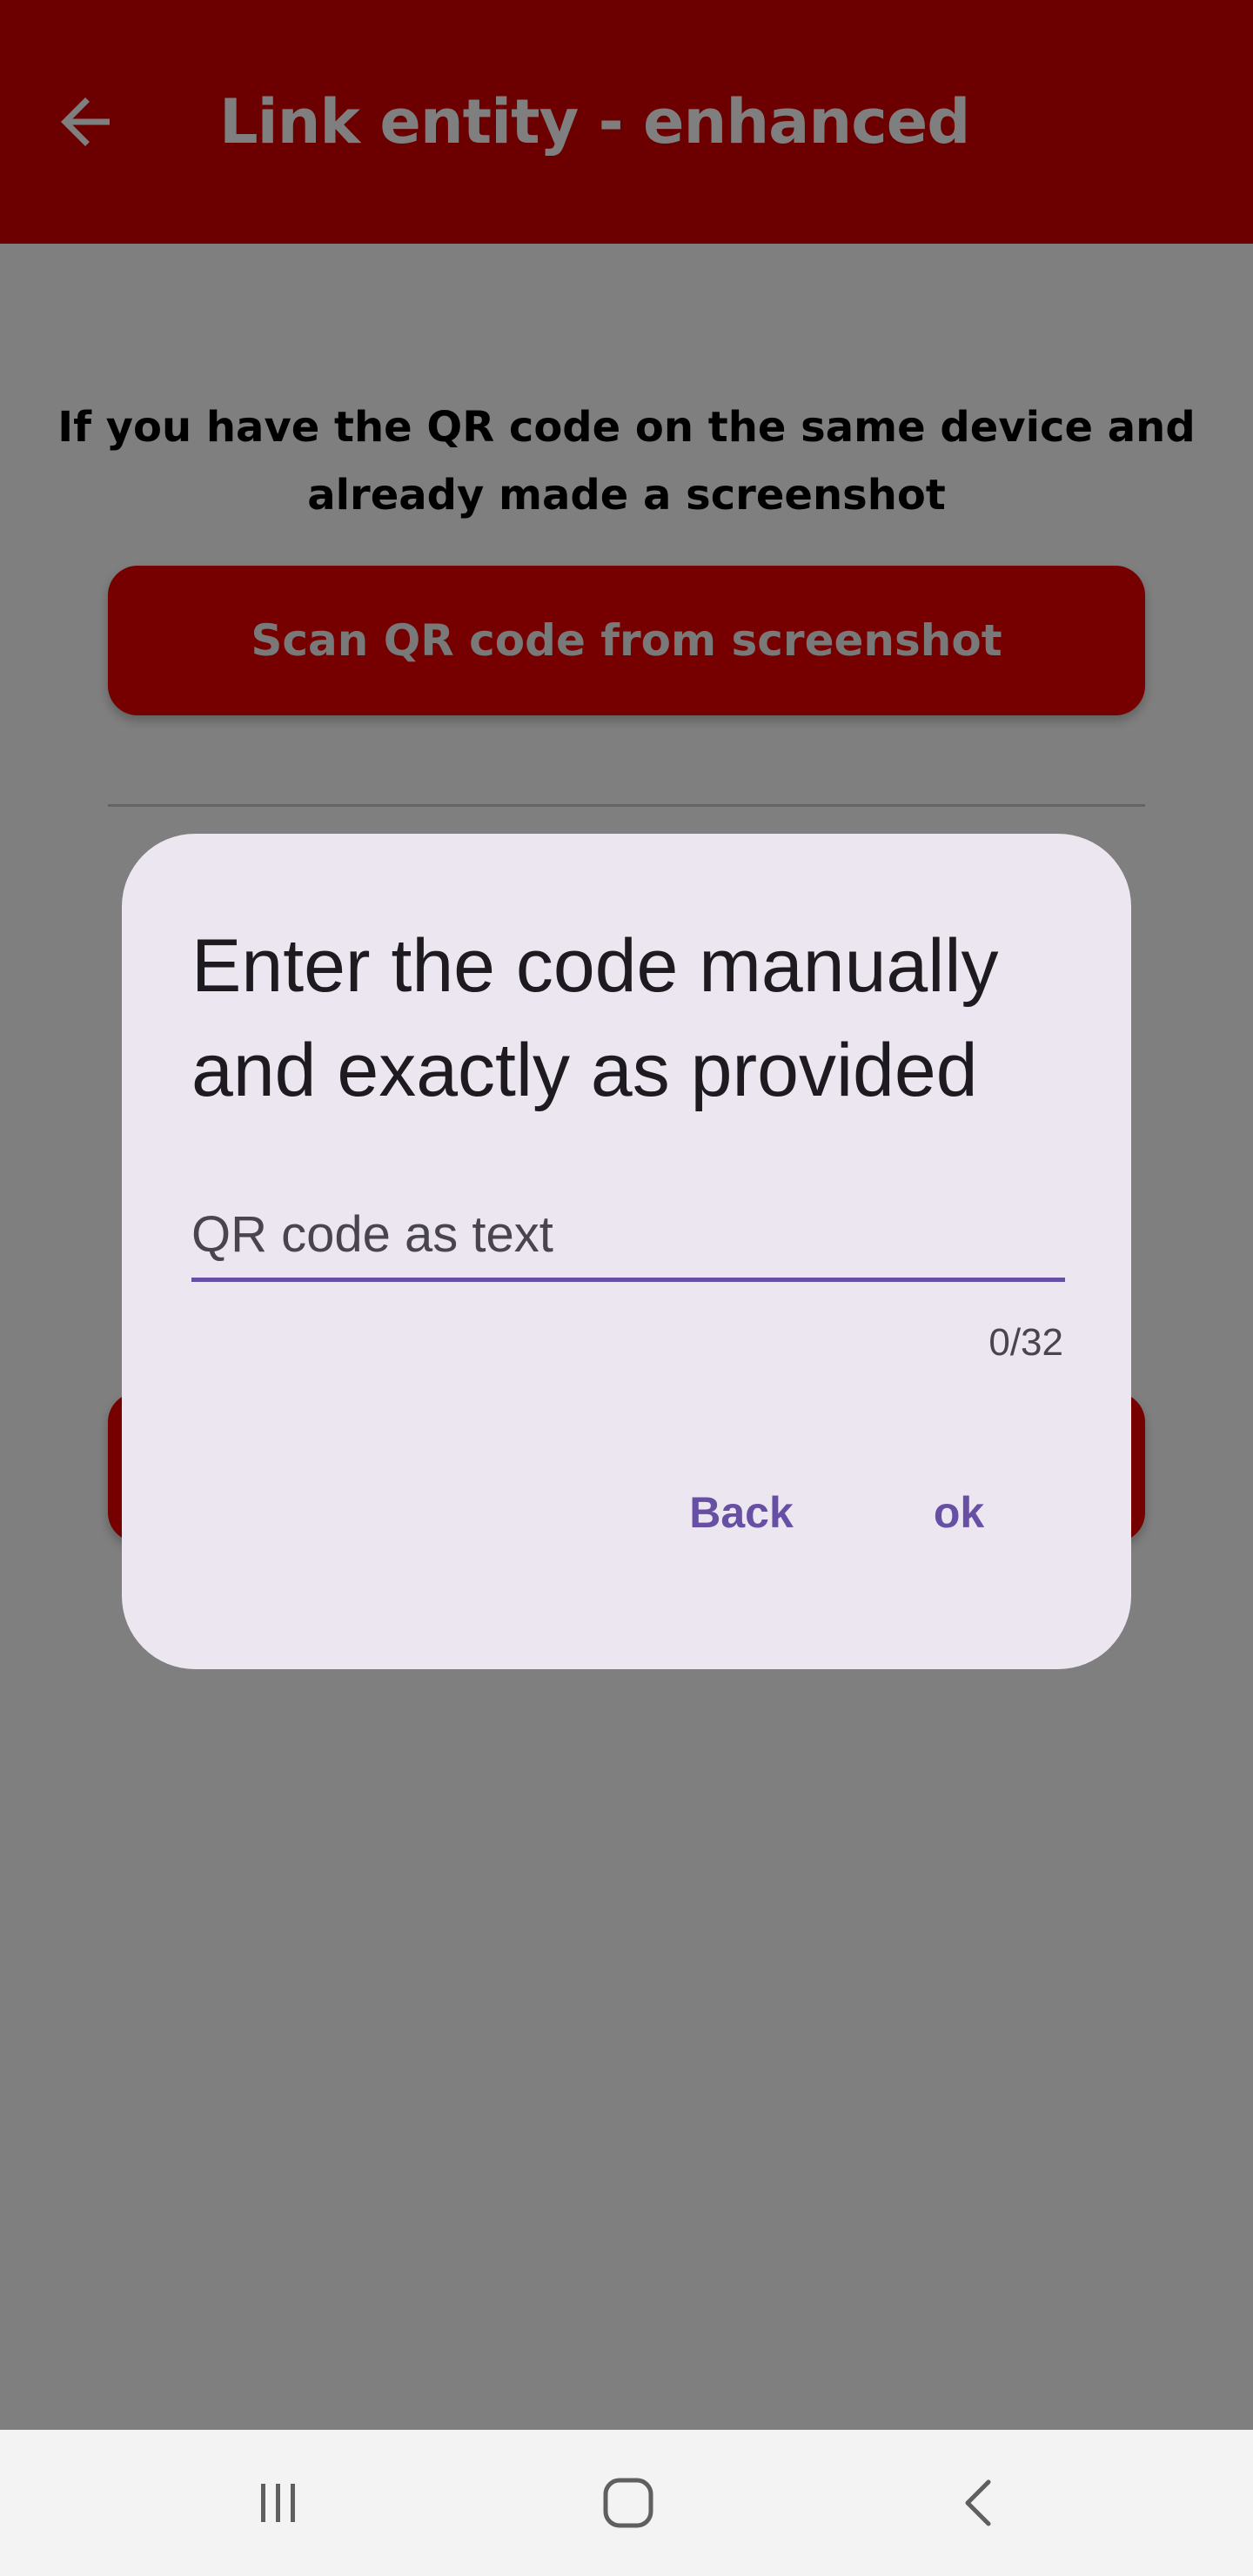  I want to click on home-button, so click(628, 2503).